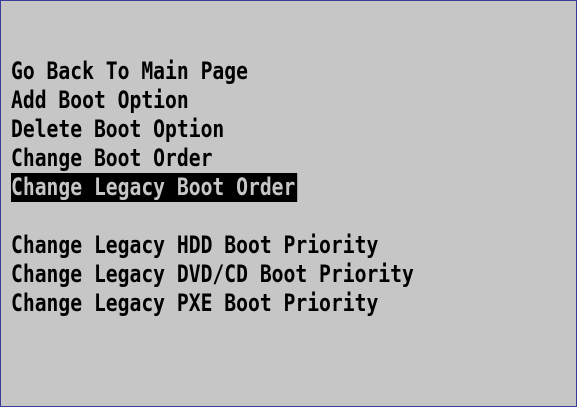 The height and width of the screenshot is (407, 577). Describe the element at coordinates (256, 216) in the screenshot. I see `menu-spacer` at that location.